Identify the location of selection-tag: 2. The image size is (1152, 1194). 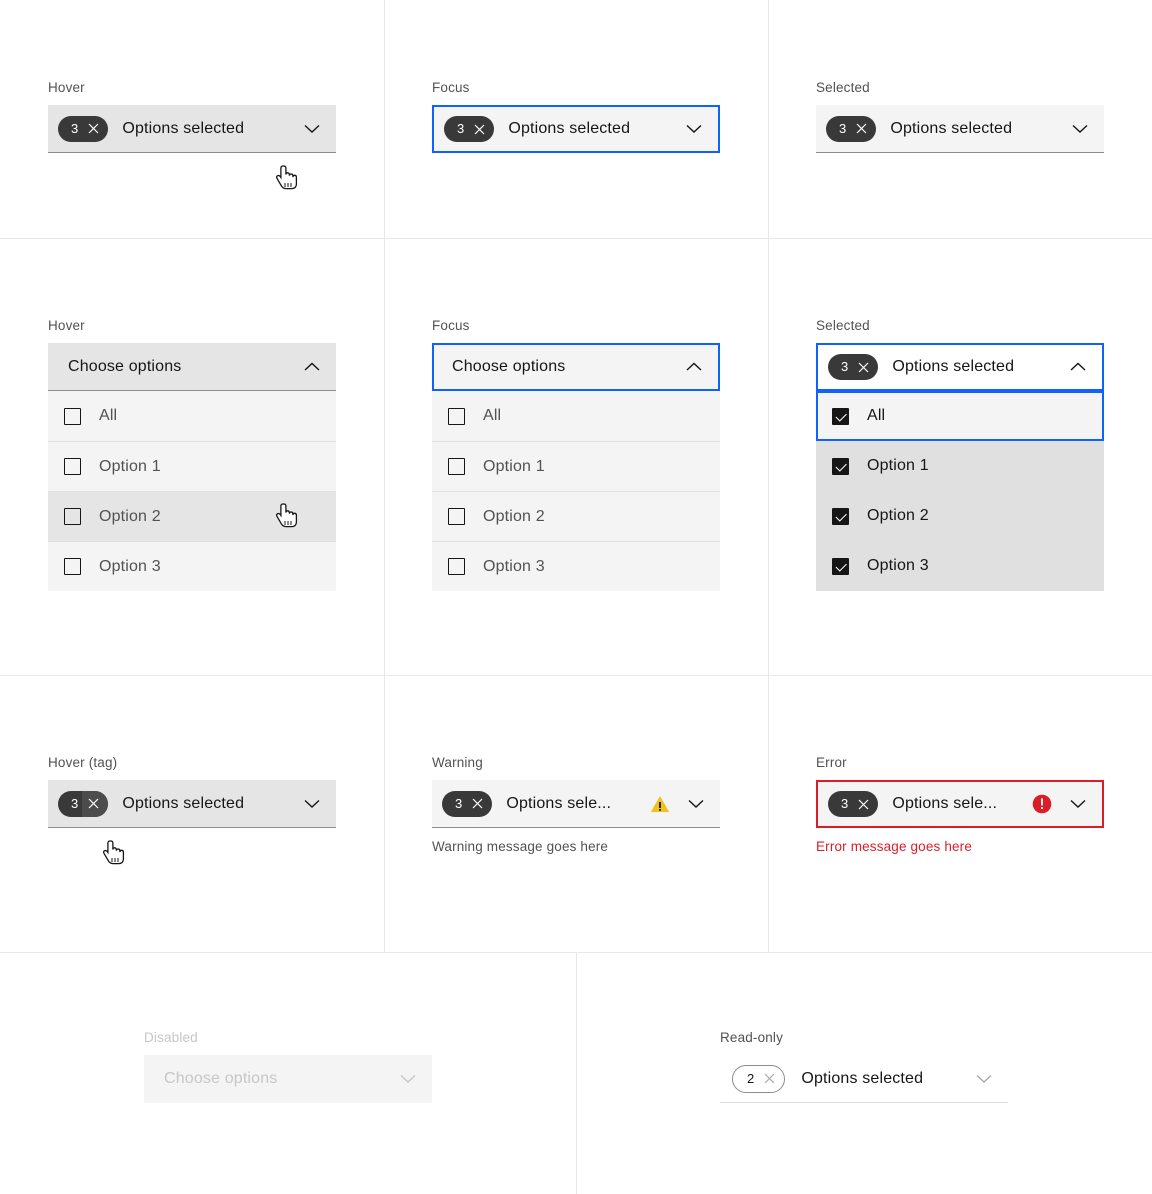
(759, 1078).